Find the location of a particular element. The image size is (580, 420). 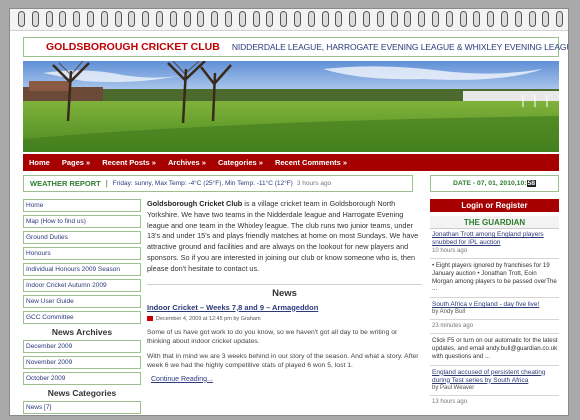

site-title: GOLDSBOROUGH CRICKET CLUB is located at coordinates (122, 47).